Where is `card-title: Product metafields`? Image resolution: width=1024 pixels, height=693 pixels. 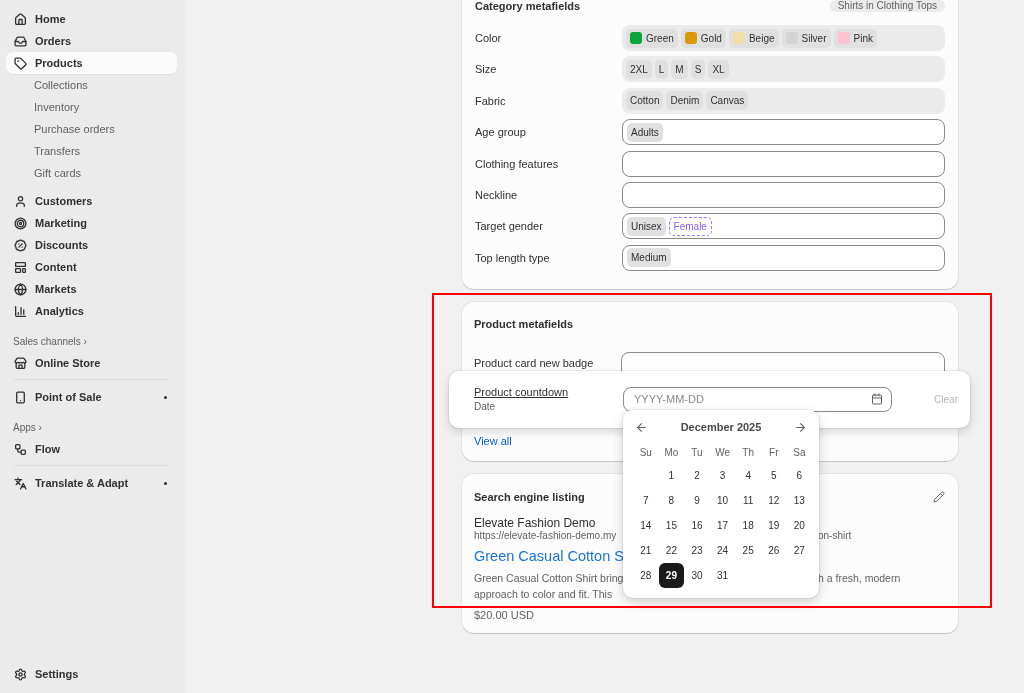 card-title: Product metafields is located at coordinates (524, 323).